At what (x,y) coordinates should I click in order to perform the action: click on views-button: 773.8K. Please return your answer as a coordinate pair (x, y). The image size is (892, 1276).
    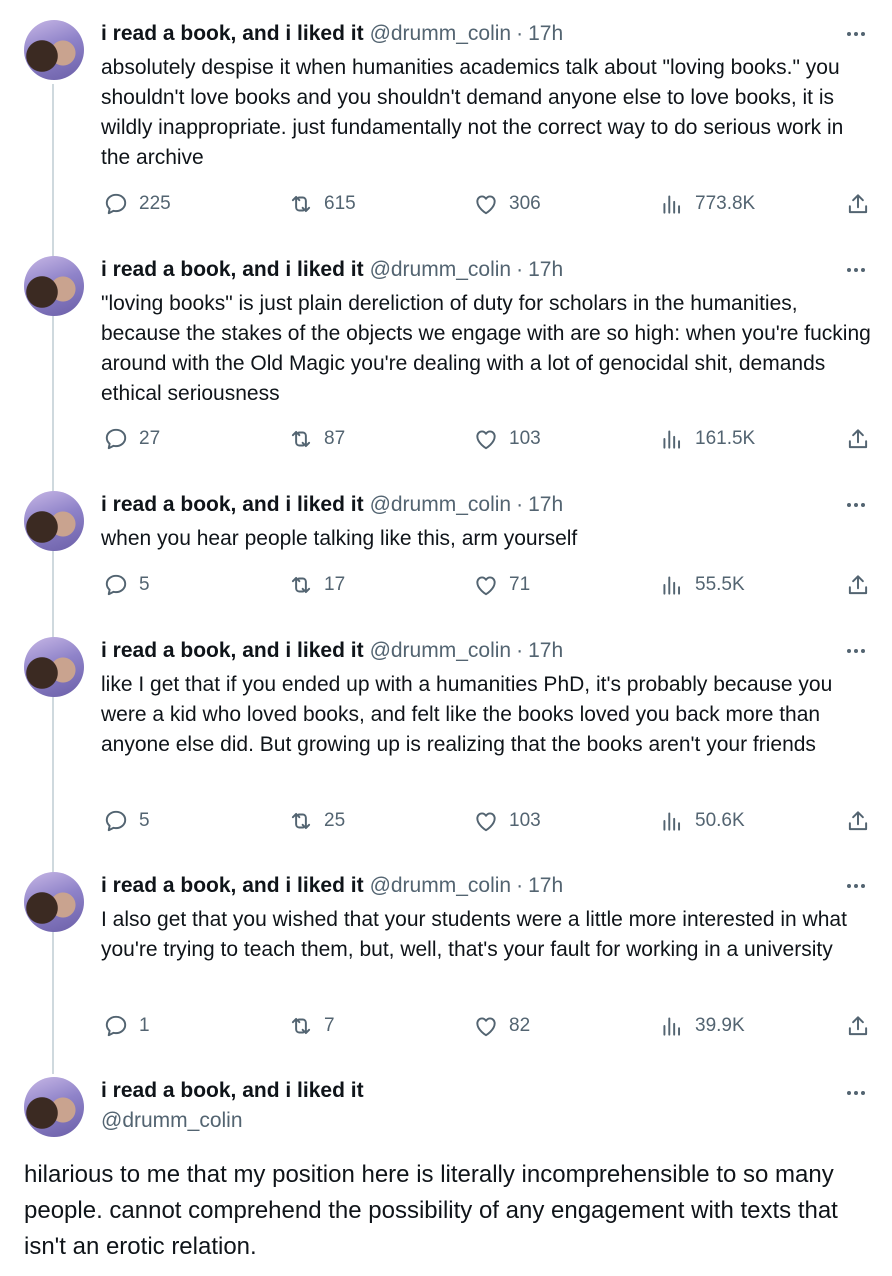
    Looking at the image, I should click on (707, 204).